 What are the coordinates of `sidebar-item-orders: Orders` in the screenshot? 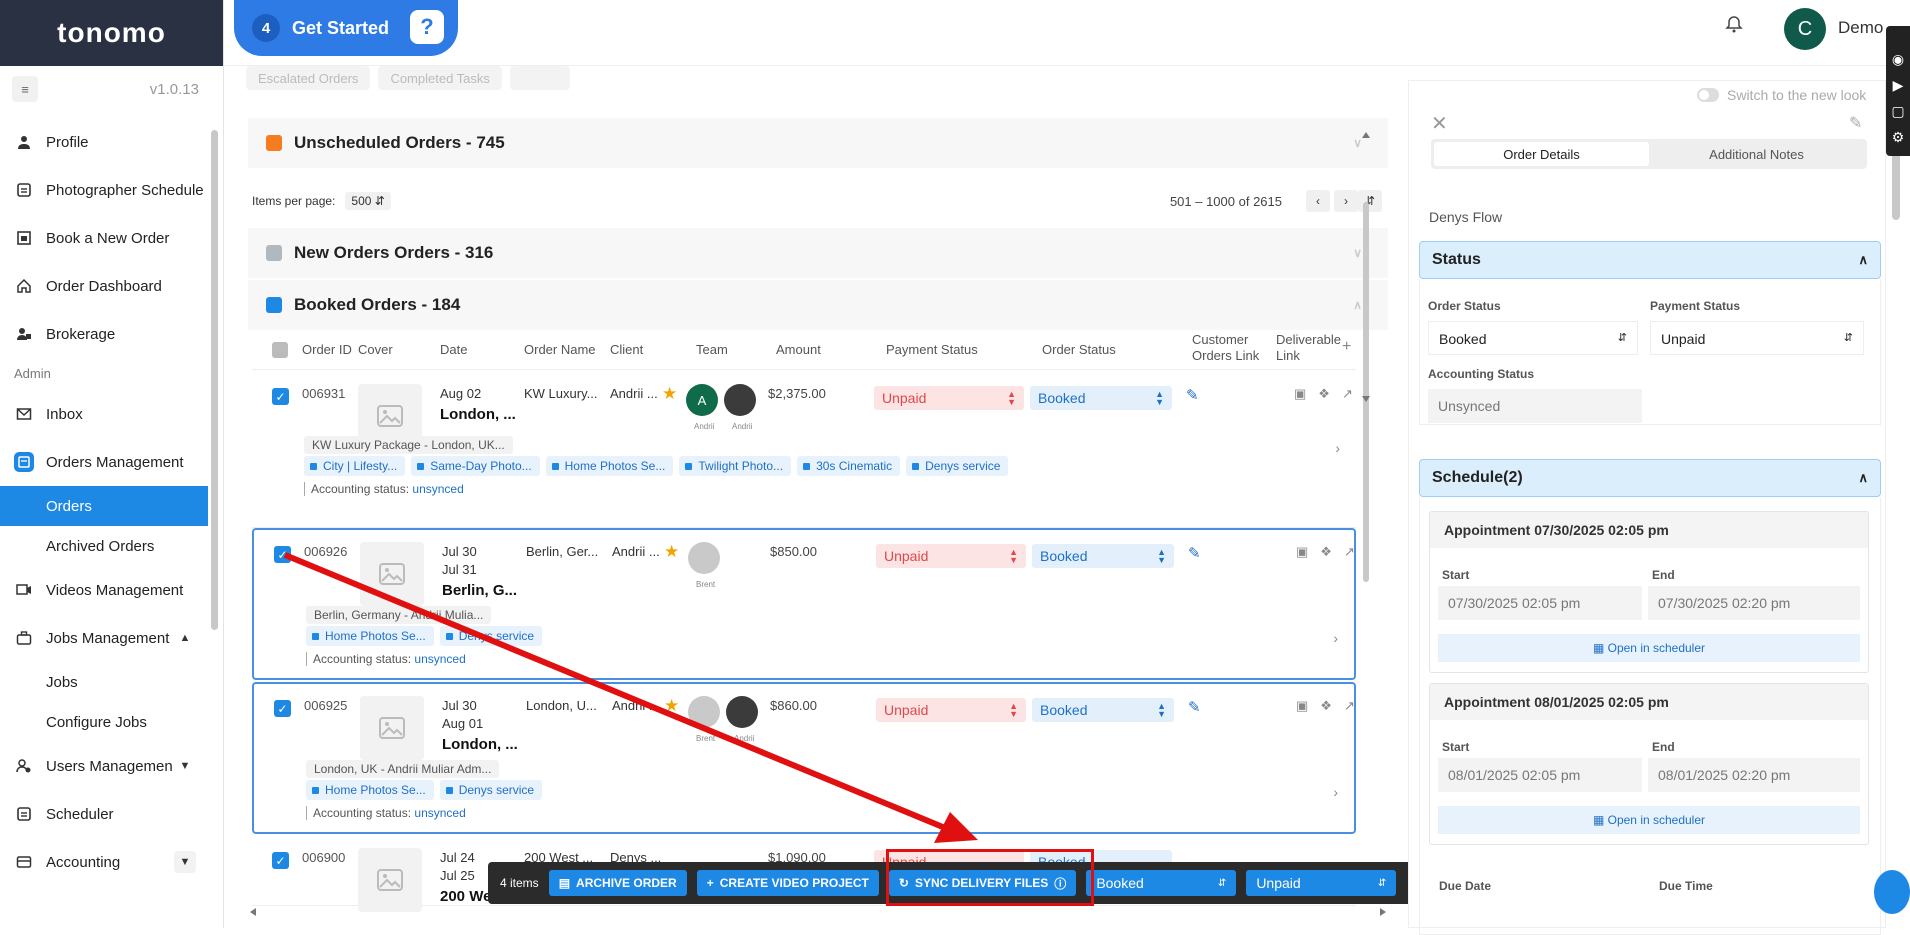 It's located at (104, 506).